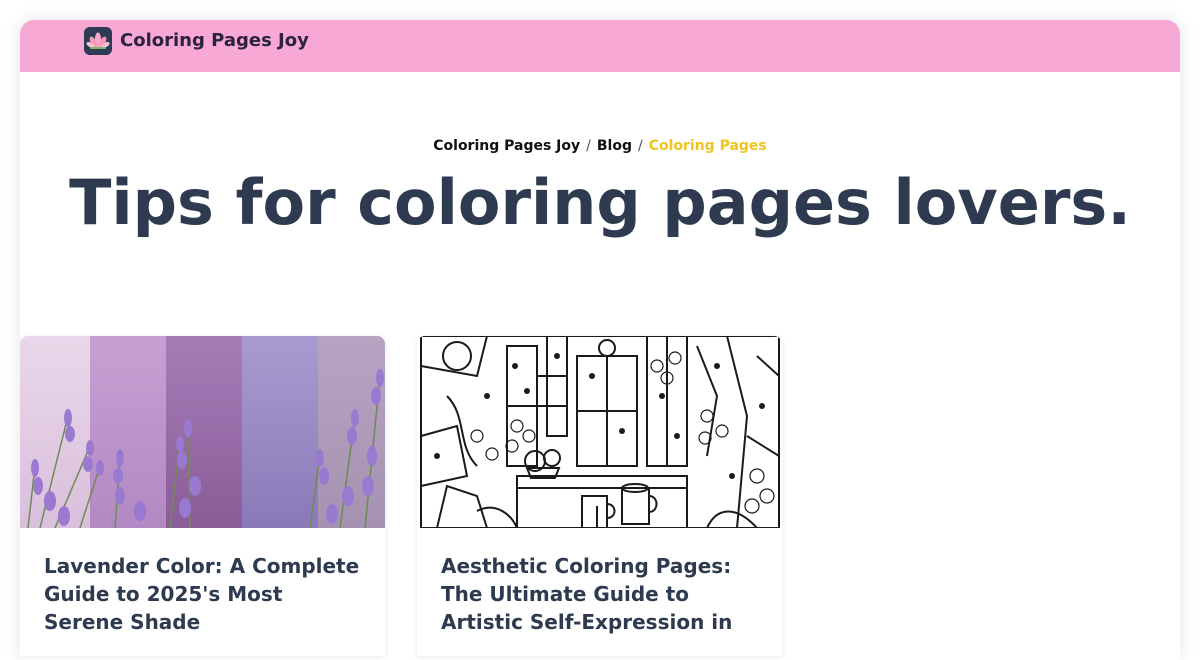  What do you see at coordinates (202, 432) in the screenshot?
I see `lavender-swatches-image` at bounding box center [202, 432].